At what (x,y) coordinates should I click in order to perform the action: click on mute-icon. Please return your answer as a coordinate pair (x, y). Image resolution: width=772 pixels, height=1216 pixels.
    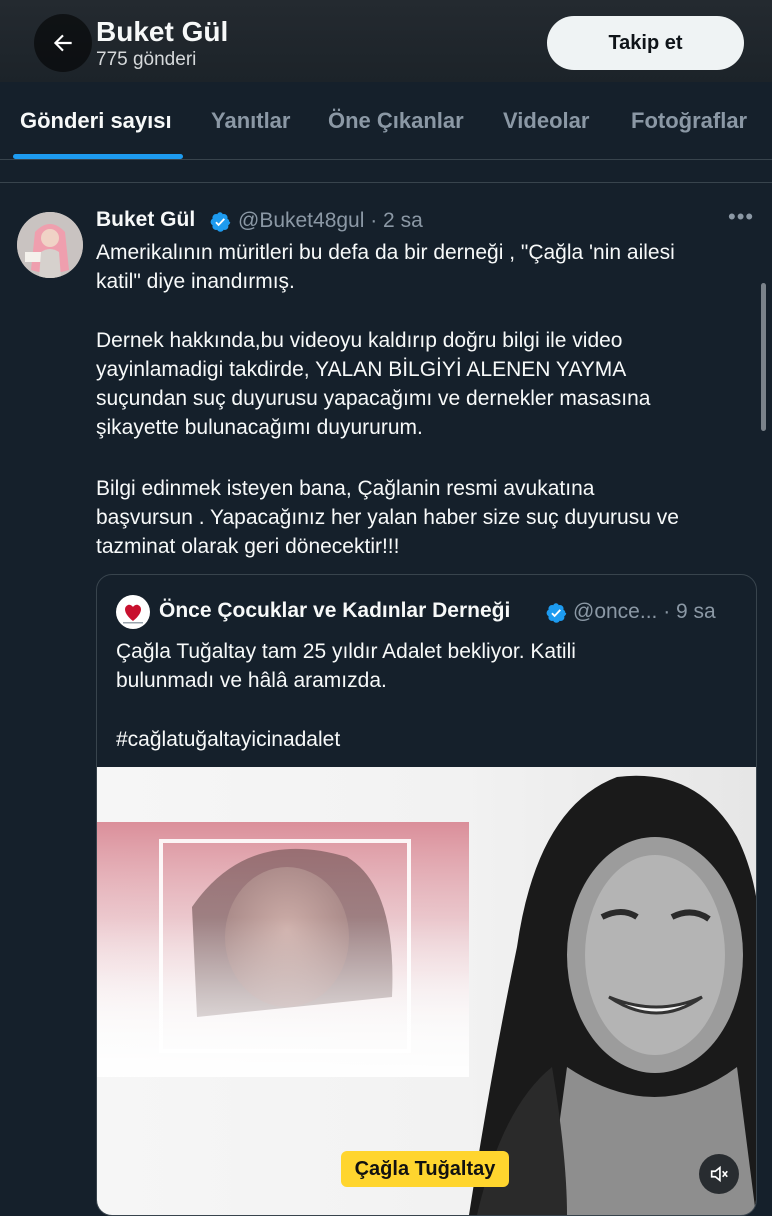
    Looking at the image, I should click on (719, 1174).